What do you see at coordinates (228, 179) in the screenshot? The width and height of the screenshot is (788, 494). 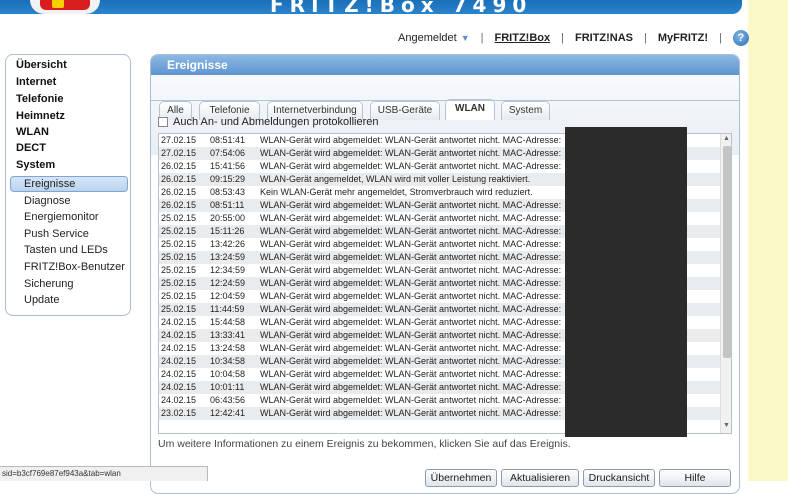 I see `event-time: 09:15:29` at bounding box center [228, 179].